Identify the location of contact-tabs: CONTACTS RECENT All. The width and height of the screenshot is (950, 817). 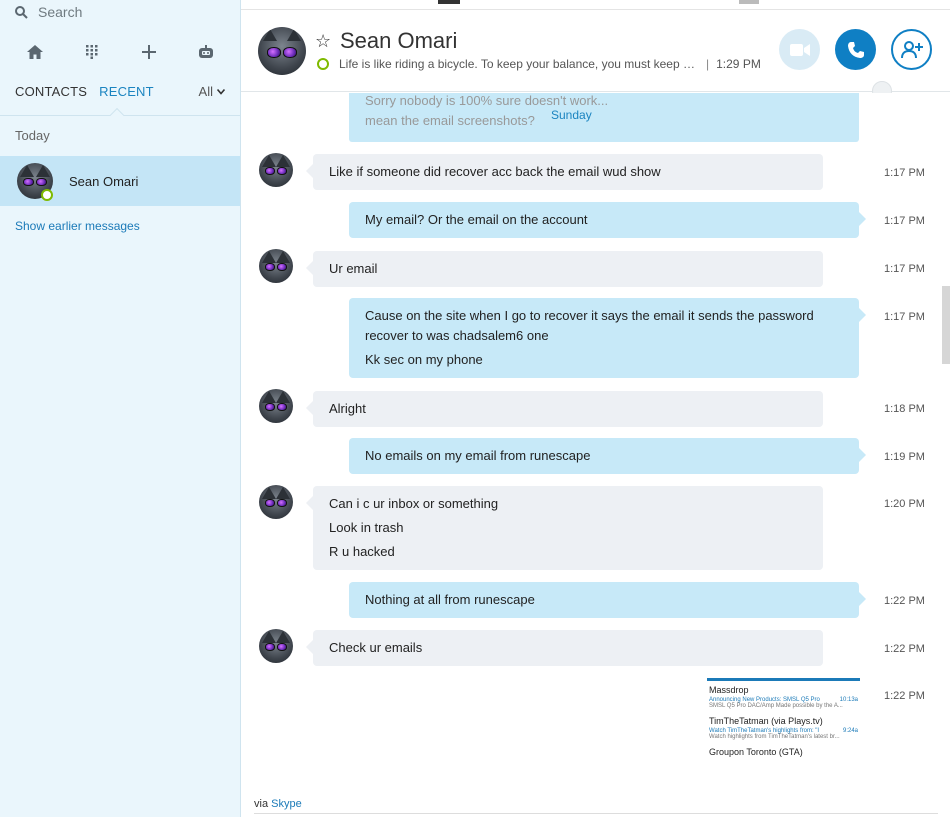
(120, 91).